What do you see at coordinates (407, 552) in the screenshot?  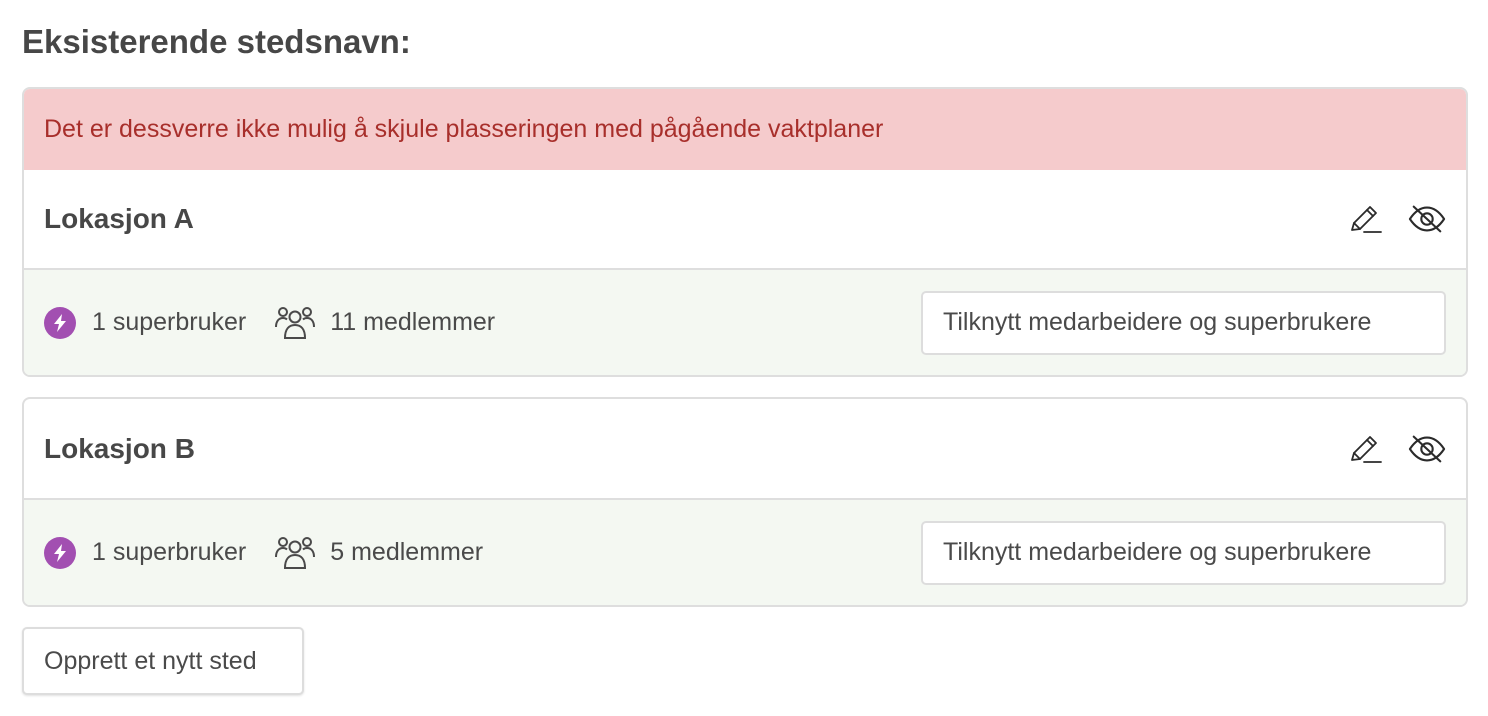 I see `members-count: 5 medlemmer` at bounding box center [407, 552].